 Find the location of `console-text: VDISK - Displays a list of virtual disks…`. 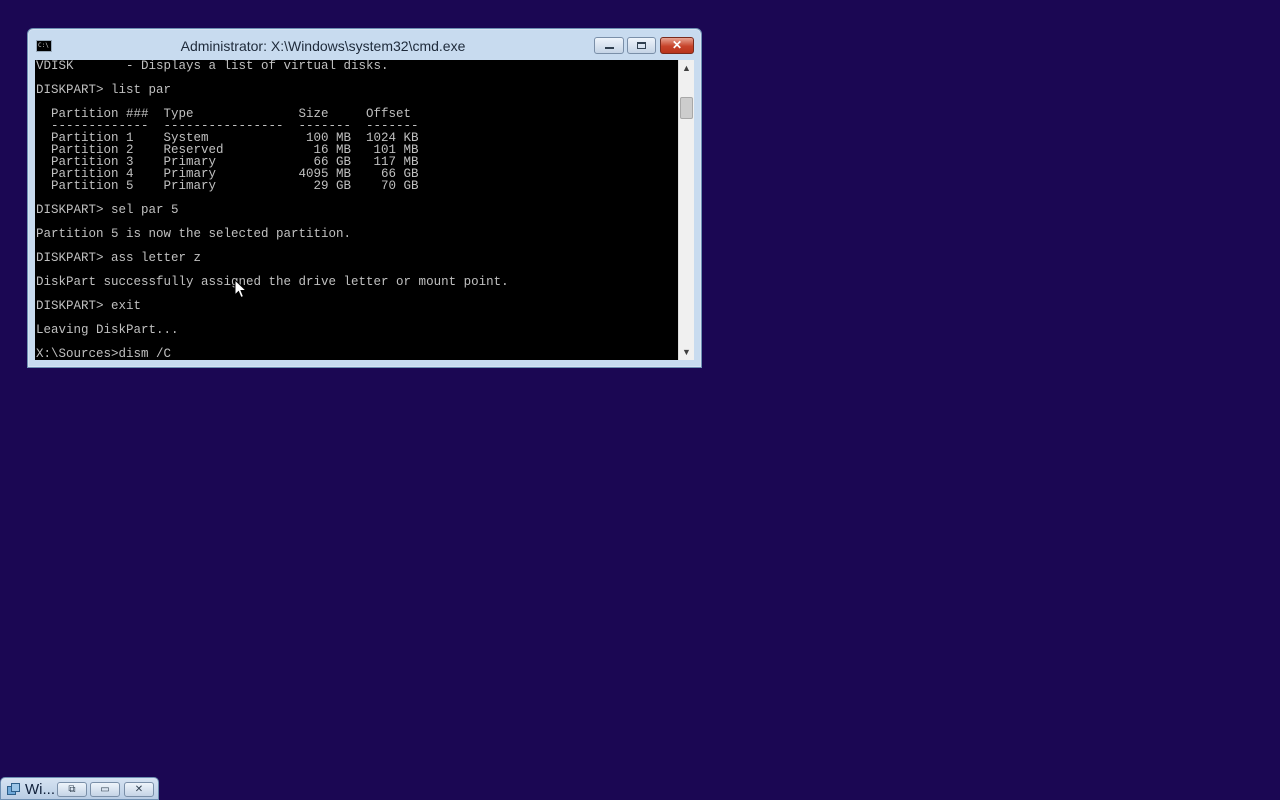

console-text: VDISK - Displays a list of virtual disks… is located at coordinates (272, 210).